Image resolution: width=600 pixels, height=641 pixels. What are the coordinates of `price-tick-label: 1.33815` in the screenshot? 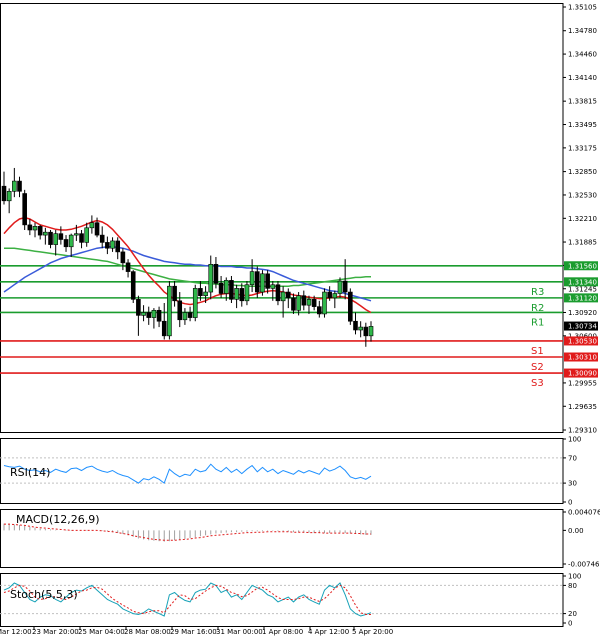 It's located at (582, 102).